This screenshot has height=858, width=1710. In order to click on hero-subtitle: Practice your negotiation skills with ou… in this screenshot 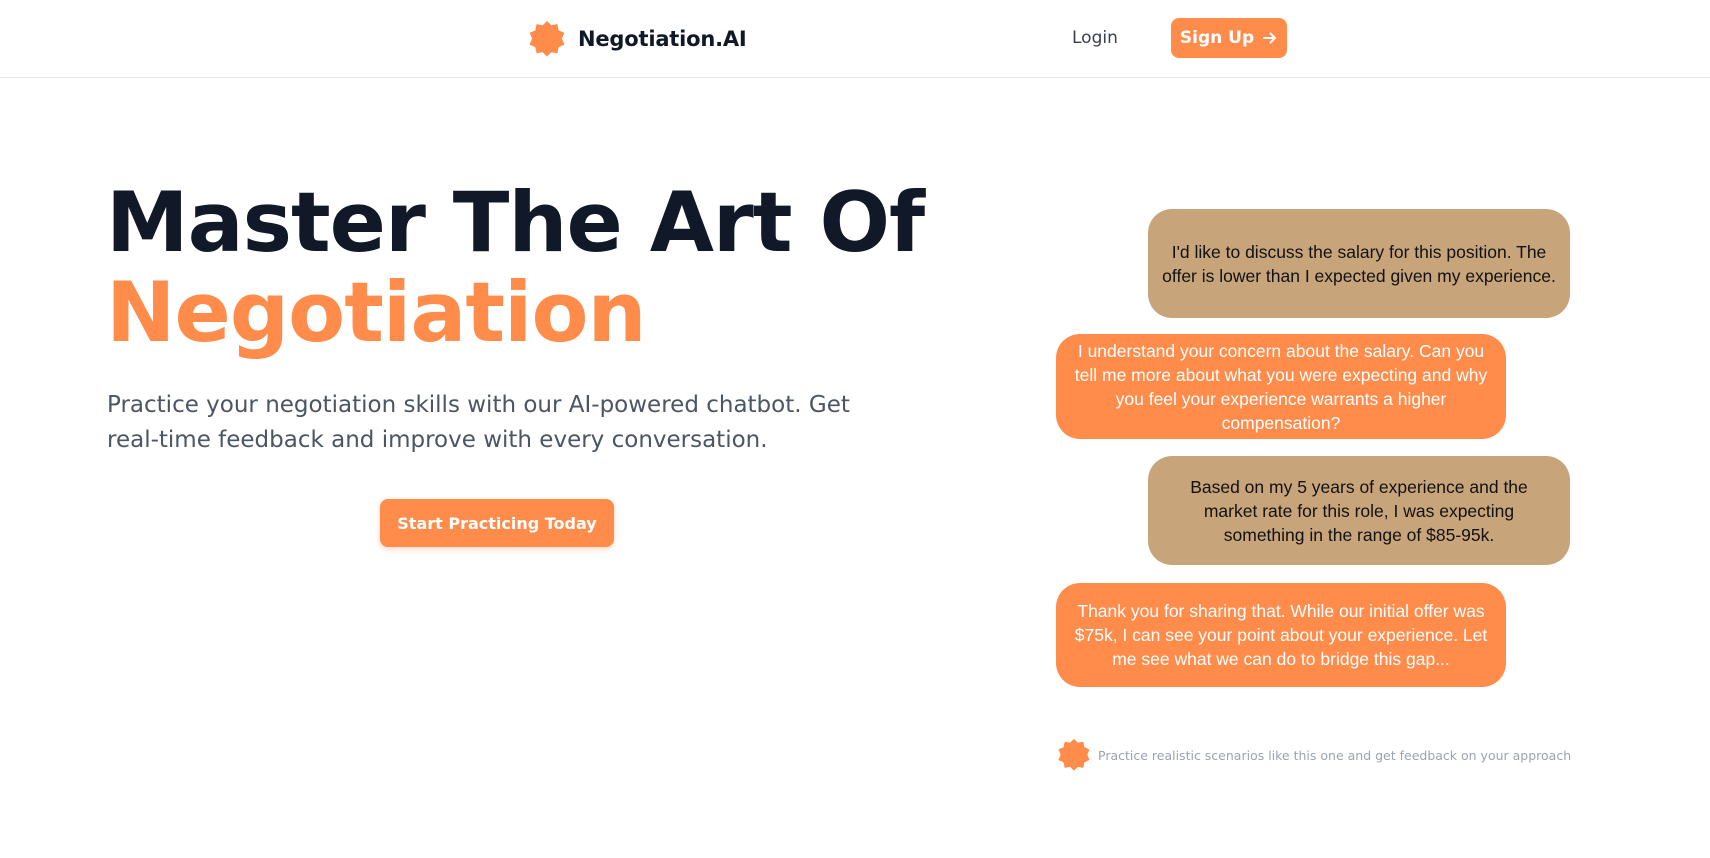, I will do `click(478, 422)`.